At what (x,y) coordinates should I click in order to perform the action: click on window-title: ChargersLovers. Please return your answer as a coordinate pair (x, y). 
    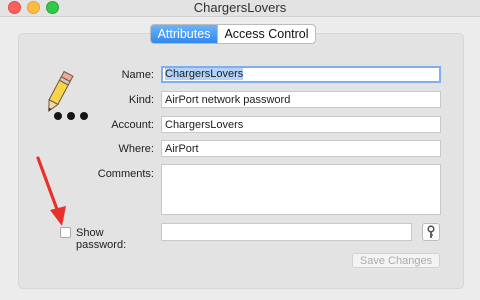
    Looking at the image, I should click on (240, 7).